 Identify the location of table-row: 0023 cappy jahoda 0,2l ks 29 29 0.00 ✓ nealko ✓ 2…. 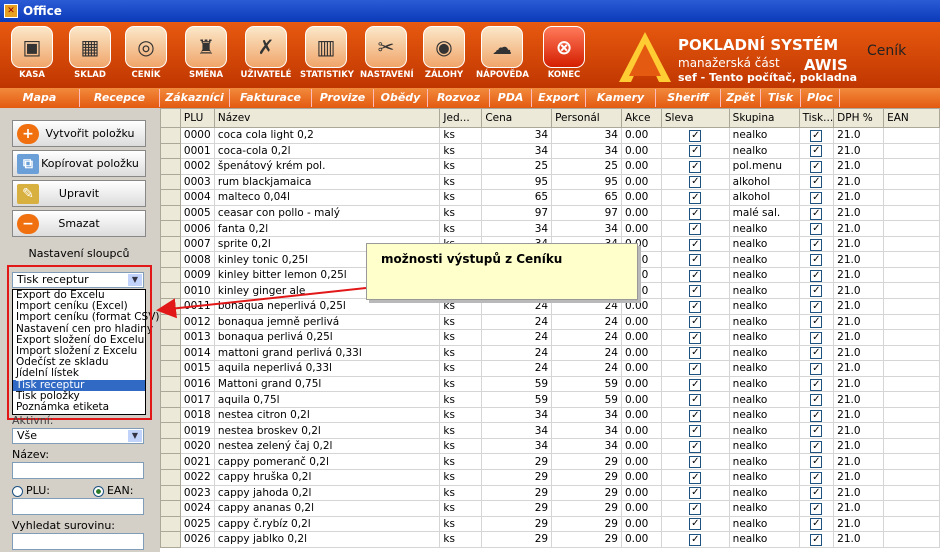
(550, 493).